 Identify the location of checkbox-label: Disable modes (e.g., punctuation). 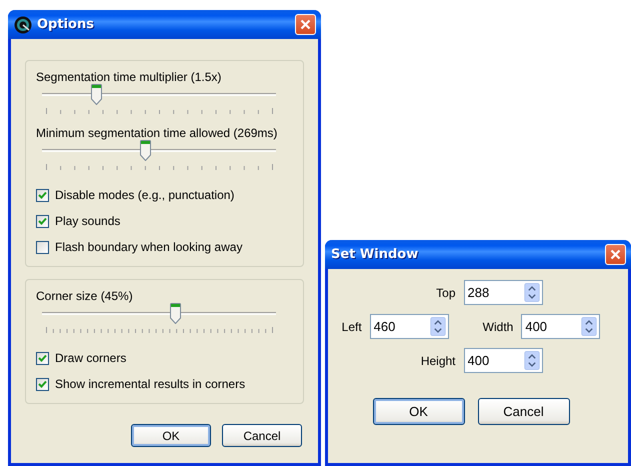
(144, 195).